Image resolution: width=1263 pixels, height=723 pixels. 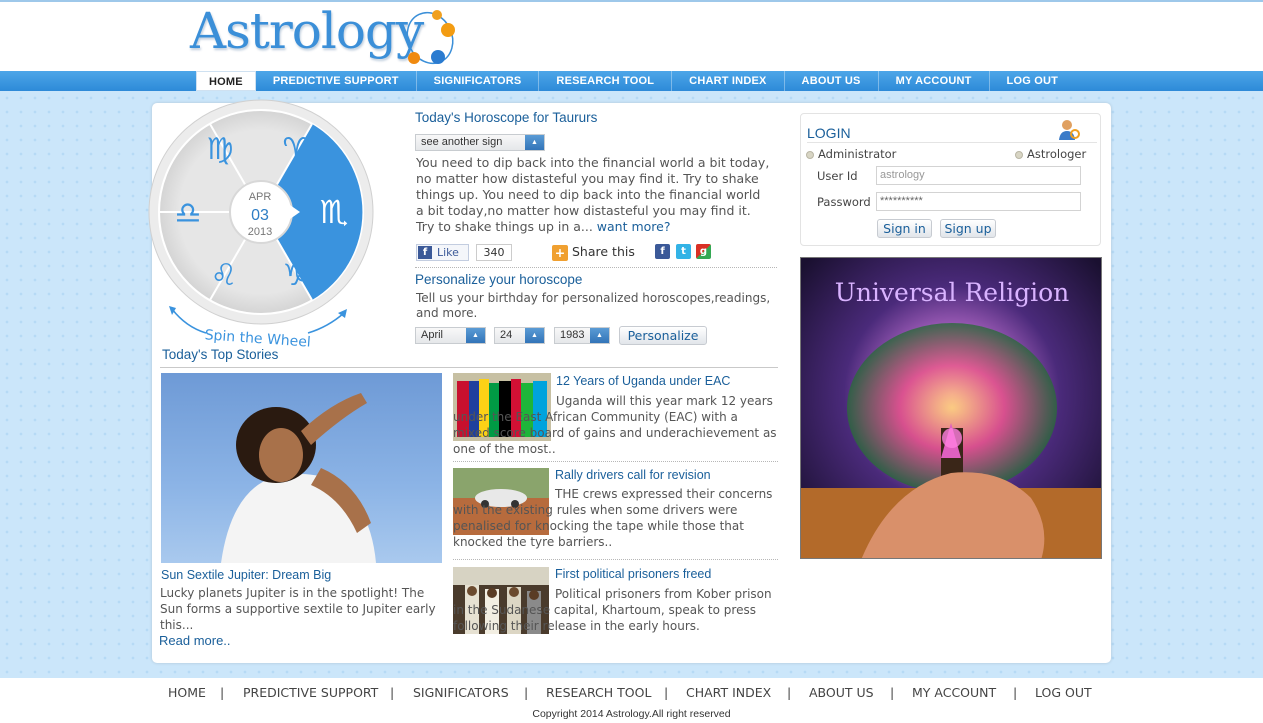 What do you see at coordinates (430, 37) in the screenshot?
I see `logo-planets-icon` at bounding box center [430, 37].